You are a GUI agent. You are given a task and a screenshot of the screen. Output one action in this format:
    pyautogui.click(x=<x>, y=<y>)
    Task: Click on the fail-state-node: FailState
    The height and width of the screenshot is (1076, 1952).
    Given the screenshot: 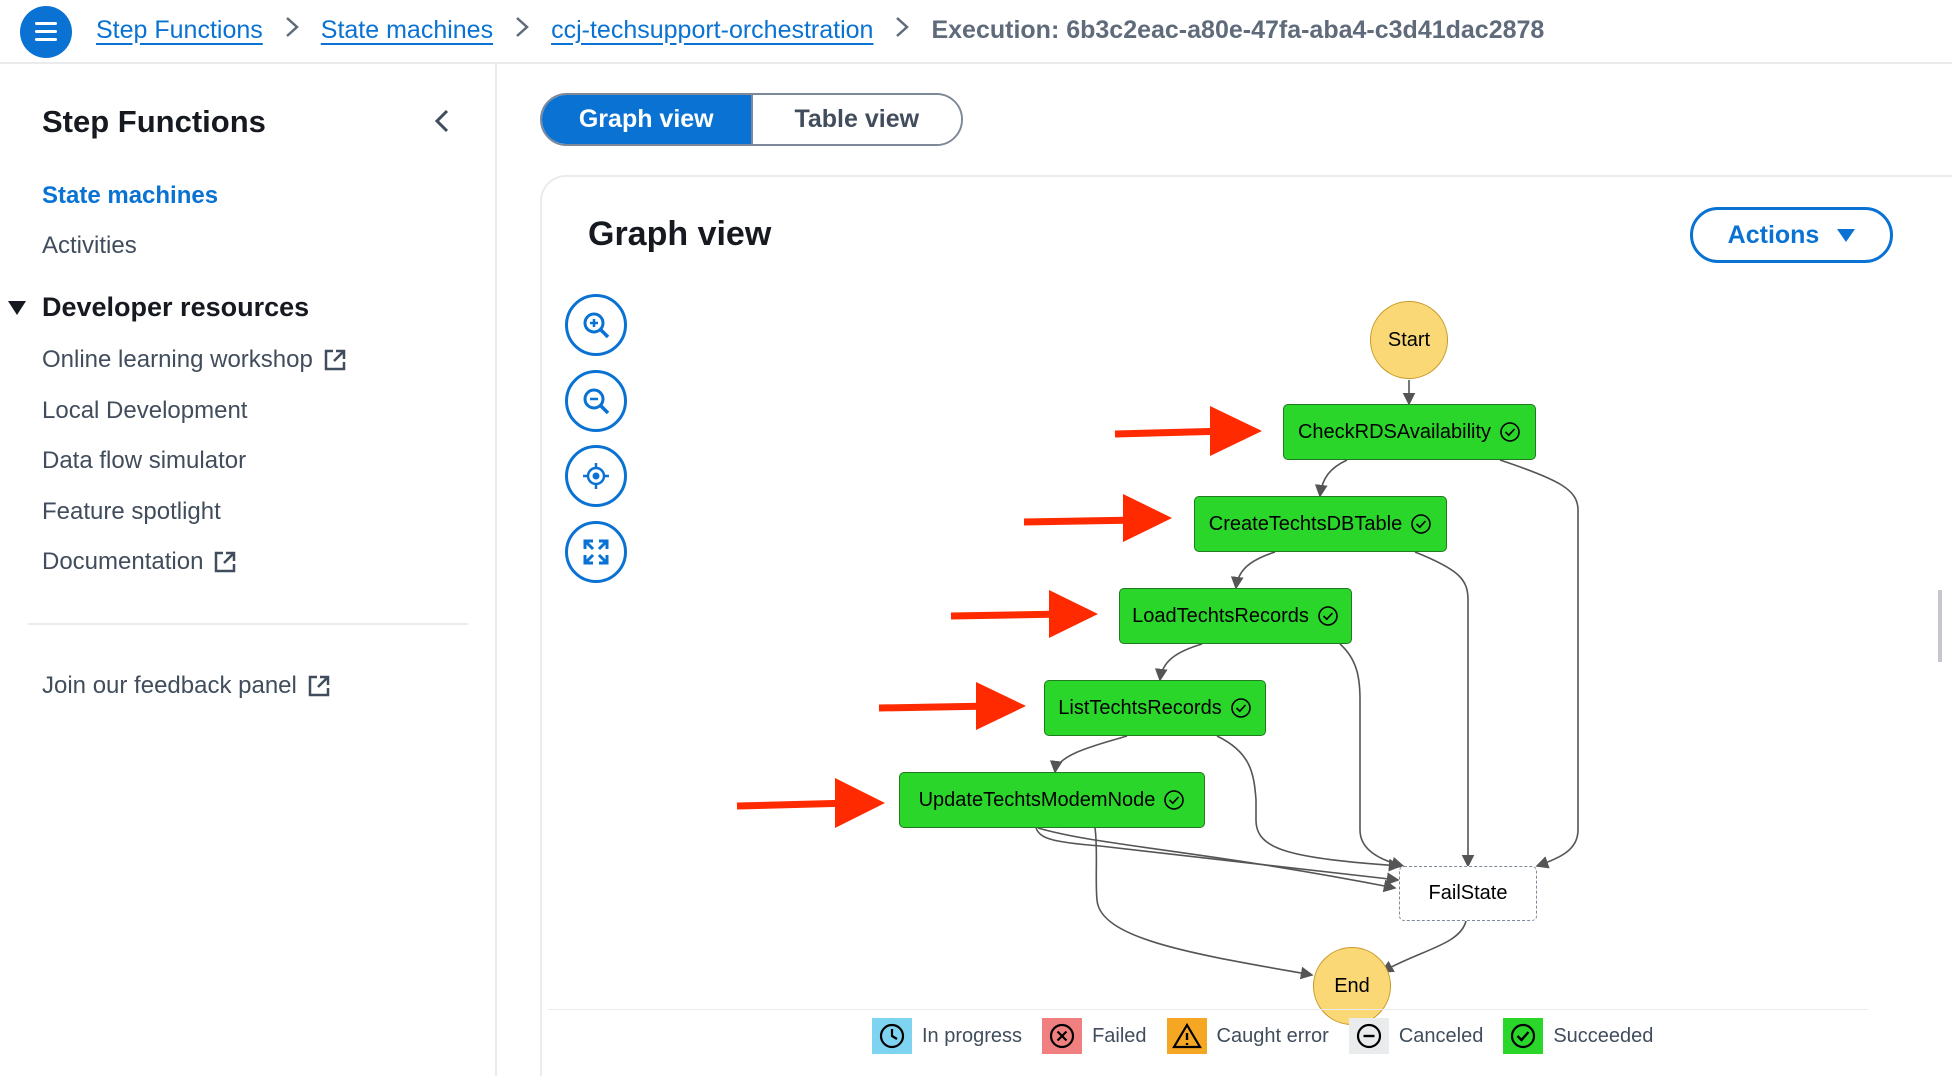 What is the action you would take?
    pyautogui.click(x=1468, y=893)
    